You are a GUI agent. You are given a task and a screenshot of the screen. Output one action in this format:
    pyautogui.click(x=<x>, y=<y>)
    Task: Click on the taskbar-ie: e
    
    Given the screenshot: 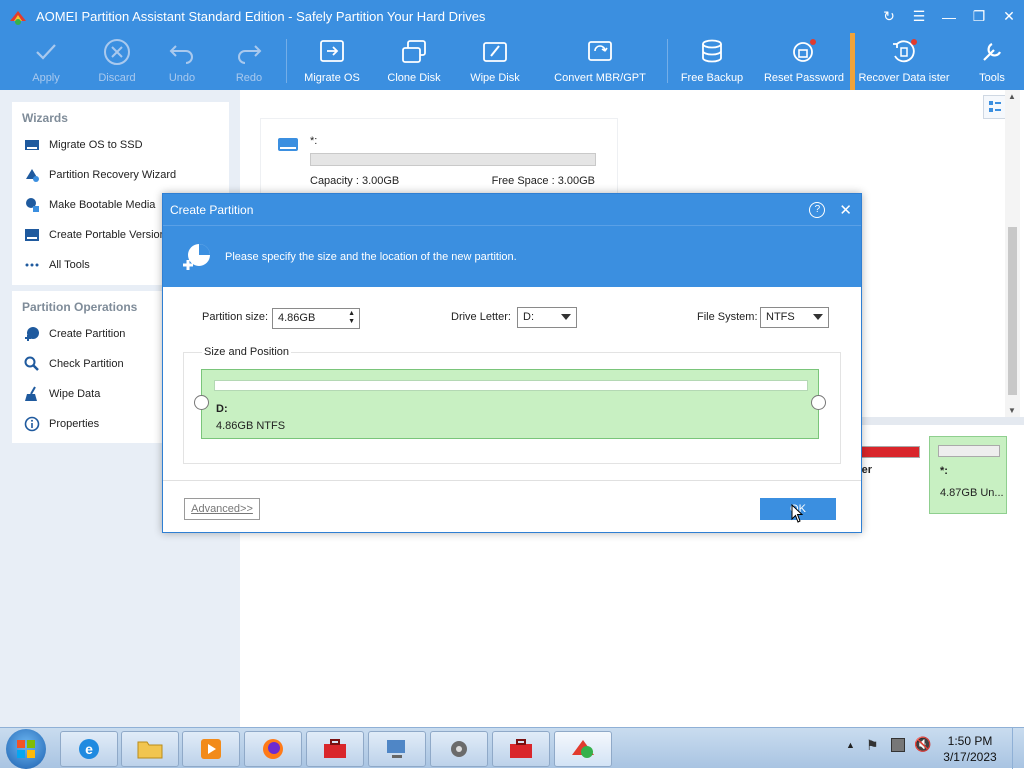 What is the action you would take?
    pyautogui.click(x=89, y=749)
    